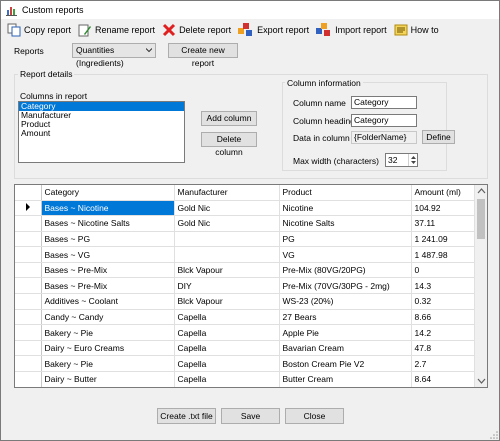  What do you see at coordinates (108, 193) in the screenshot?
I see `column-header-category: Category` at bounding box center [108, 193].